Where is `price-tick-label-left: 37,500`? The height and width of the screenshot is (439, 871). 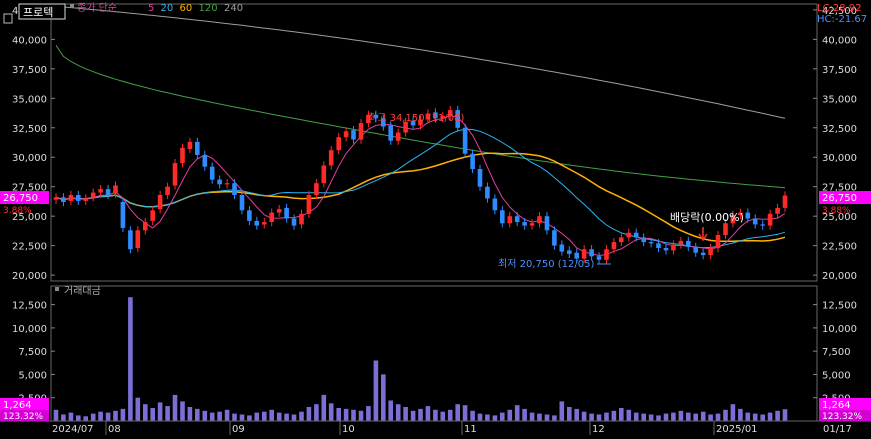 price-tick-label-left: 37,500 is located at coordinates (29, 70).